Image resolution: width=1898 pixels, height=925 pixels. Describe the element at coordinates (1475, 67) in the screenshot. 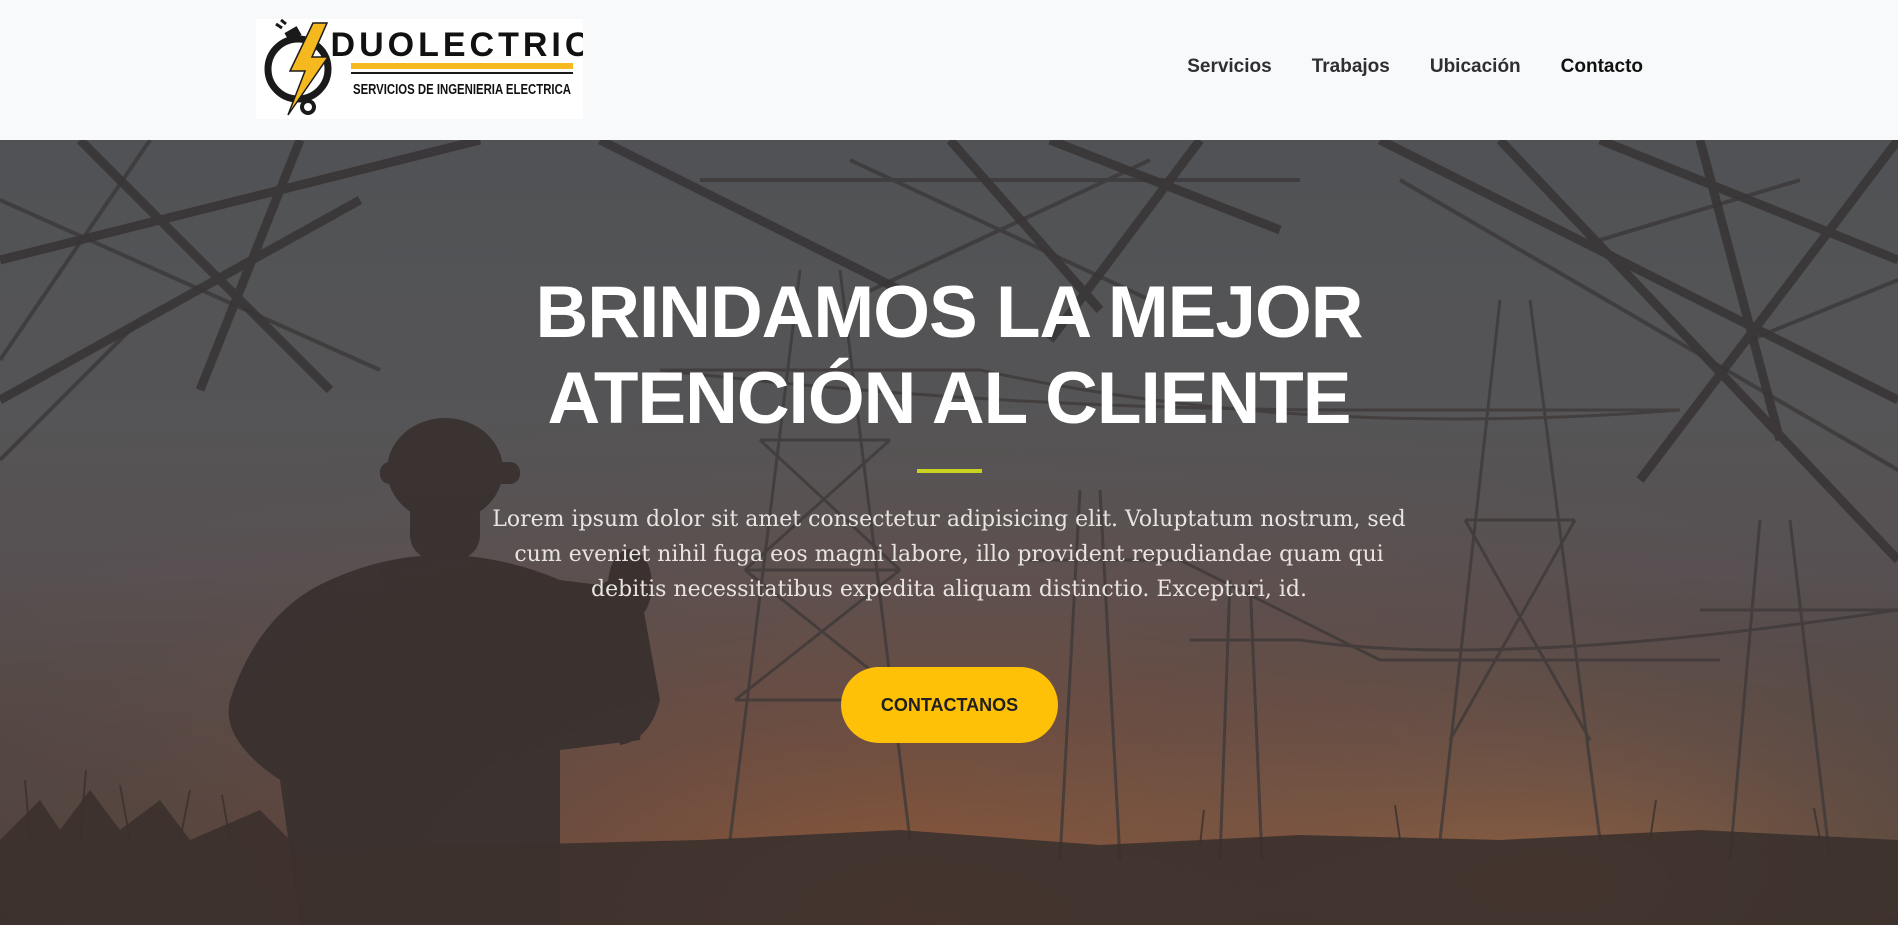

I see `nav-link-ubicacion: Ubicación` at that location.